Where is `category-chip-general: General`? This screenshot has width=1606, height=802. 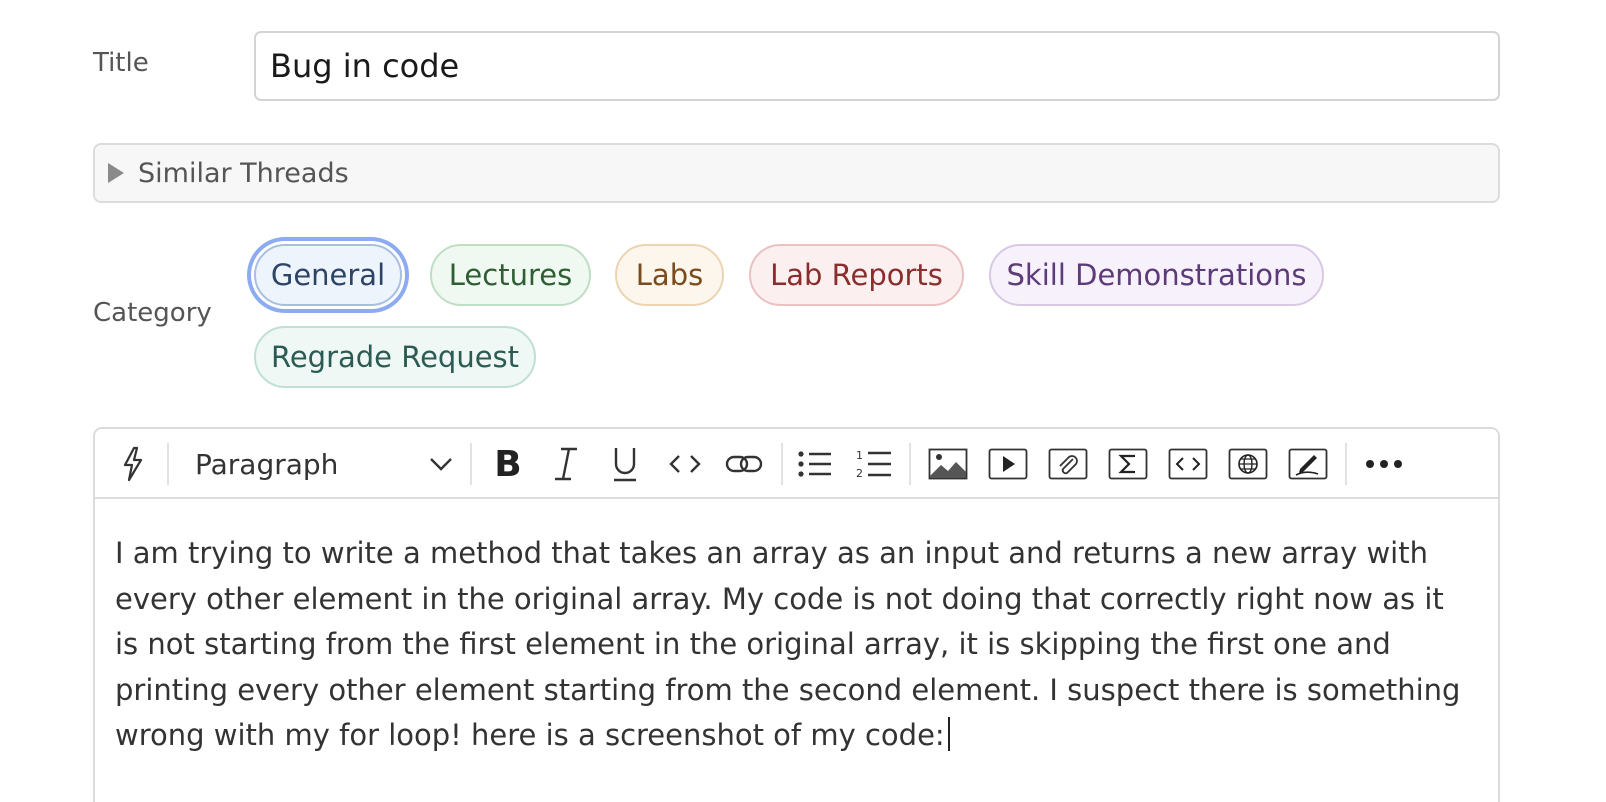 category-chip-general: General is located at coordinates (328, 275).